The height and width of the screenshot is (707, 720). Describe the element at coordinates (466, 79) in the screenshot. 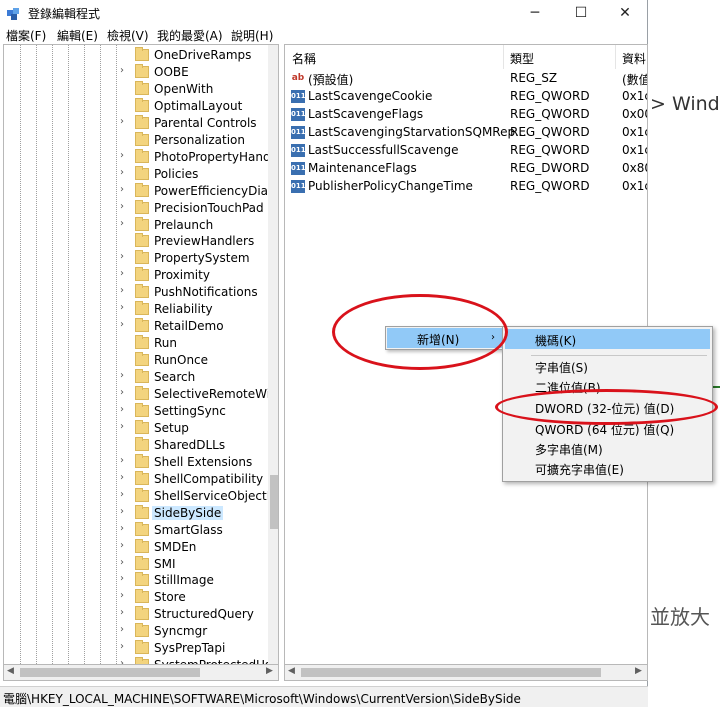

I see `value-row: ab (預設值) REG_SZ (數值` at that location.